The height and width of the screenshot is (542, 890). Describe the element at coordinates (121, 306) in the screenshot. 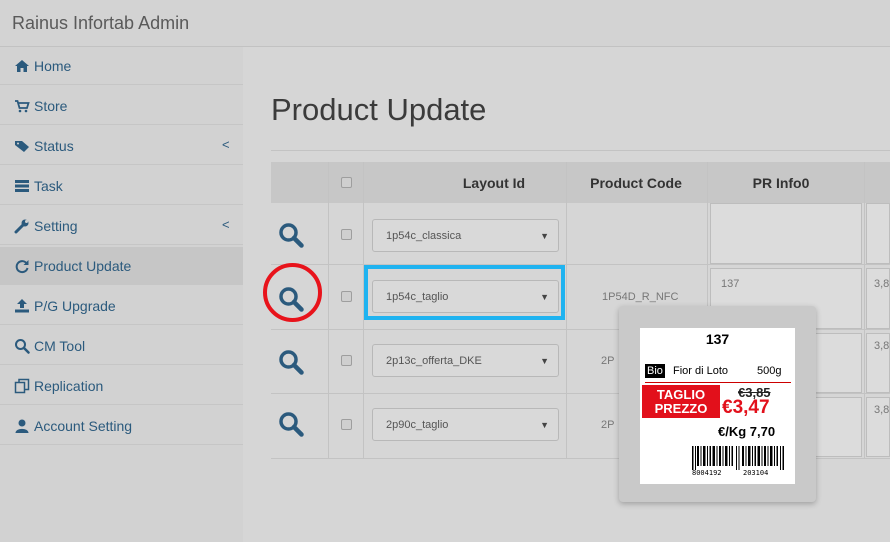

I see `sidebar-item-pg-upgrade: P/G Upgrade` at that location.